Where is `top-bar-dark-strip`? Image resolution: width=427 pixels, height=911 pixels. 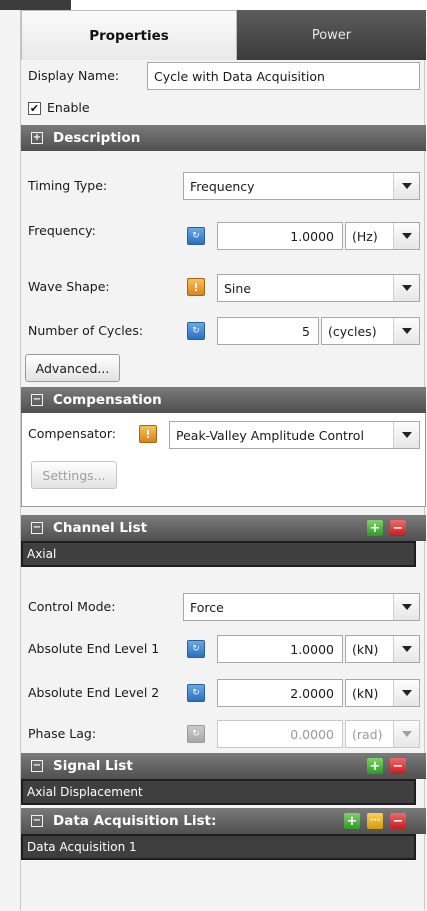
top-bar-dark-strip is located at coordinates (35, 5).